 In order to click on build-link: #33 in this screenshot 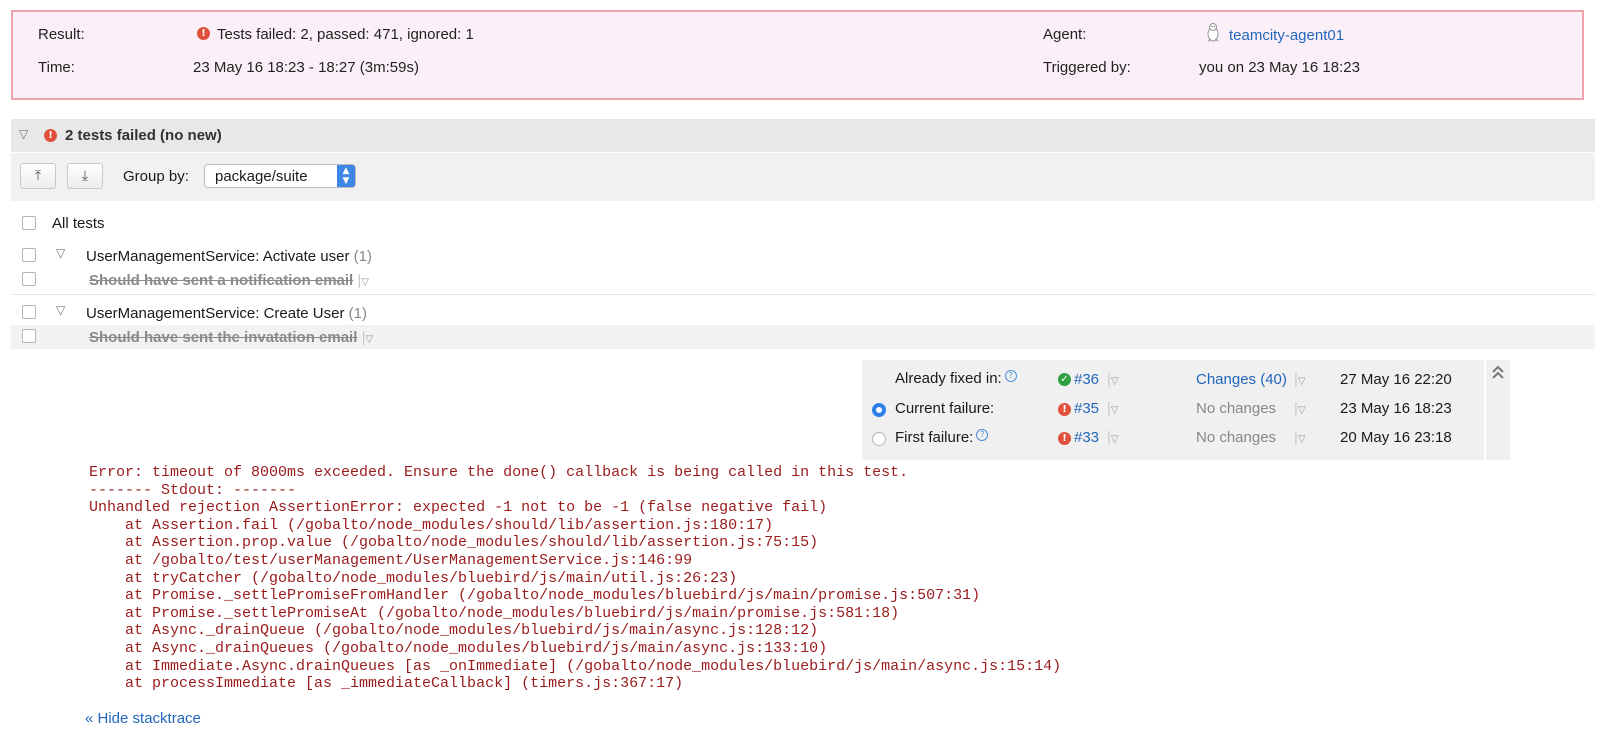, I will do `click(1086, 437)`.